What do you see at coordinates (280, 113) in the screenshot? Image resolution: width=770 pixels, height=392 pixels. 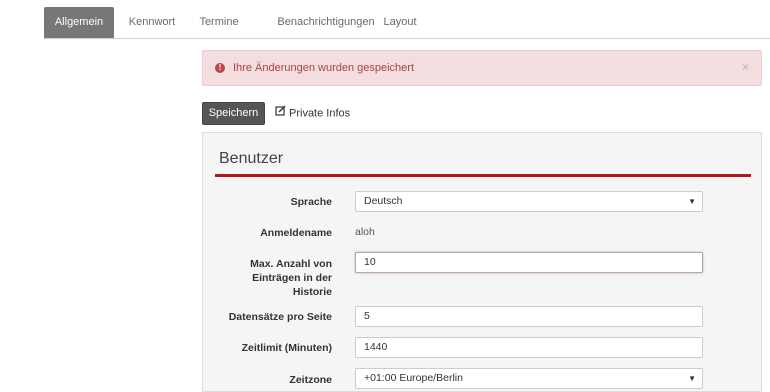 I see `edit-icon` at bounding box center [280, 113].